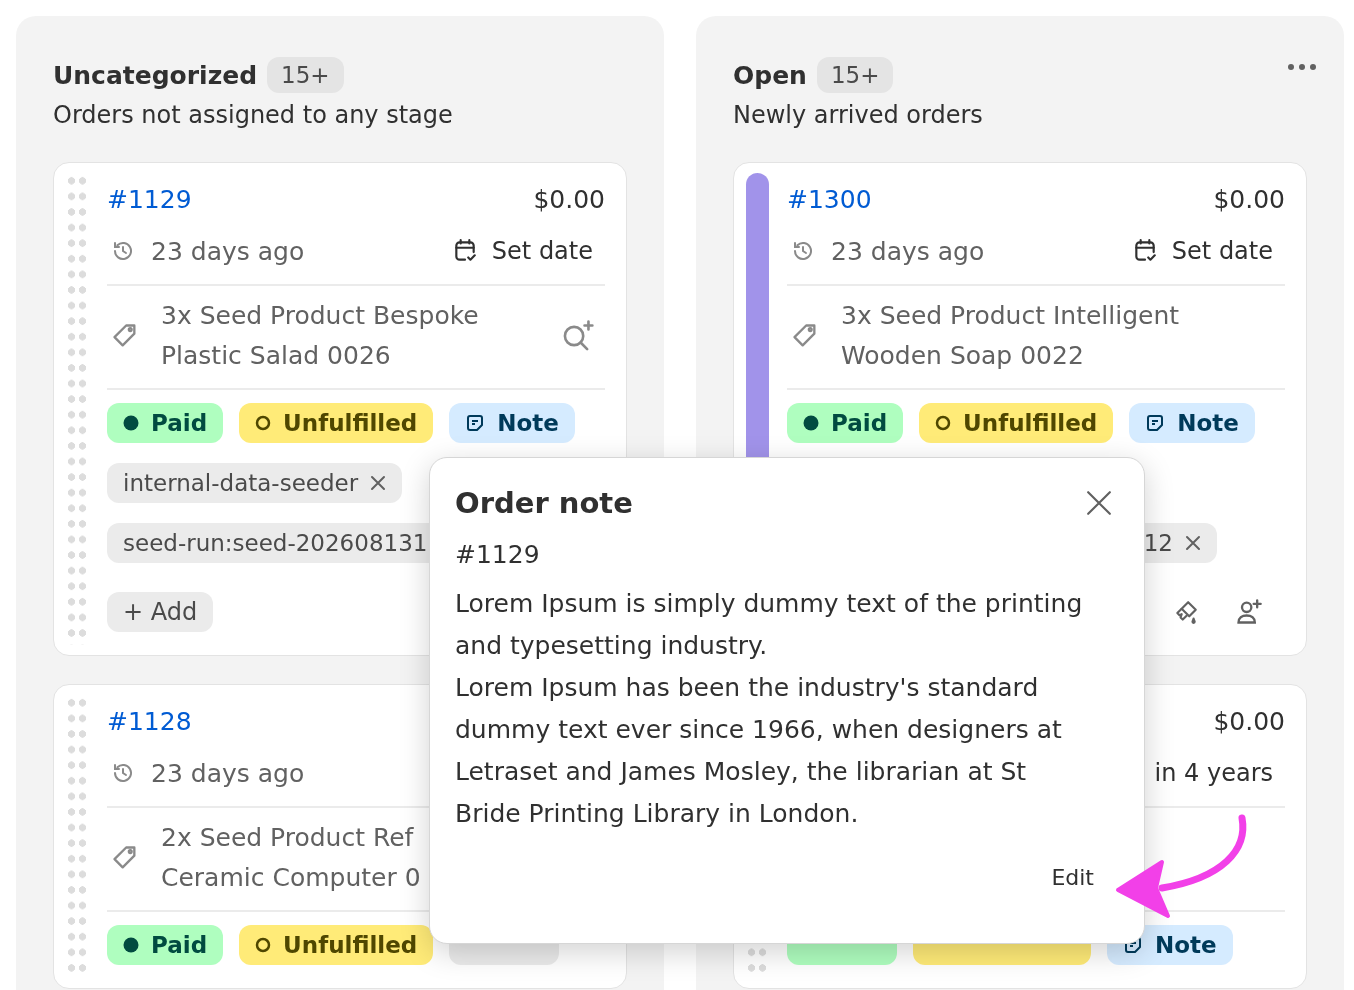 The width and height of the screenshot is (1354, 990). I want to click on order-link: #1129, so click(149, 199).